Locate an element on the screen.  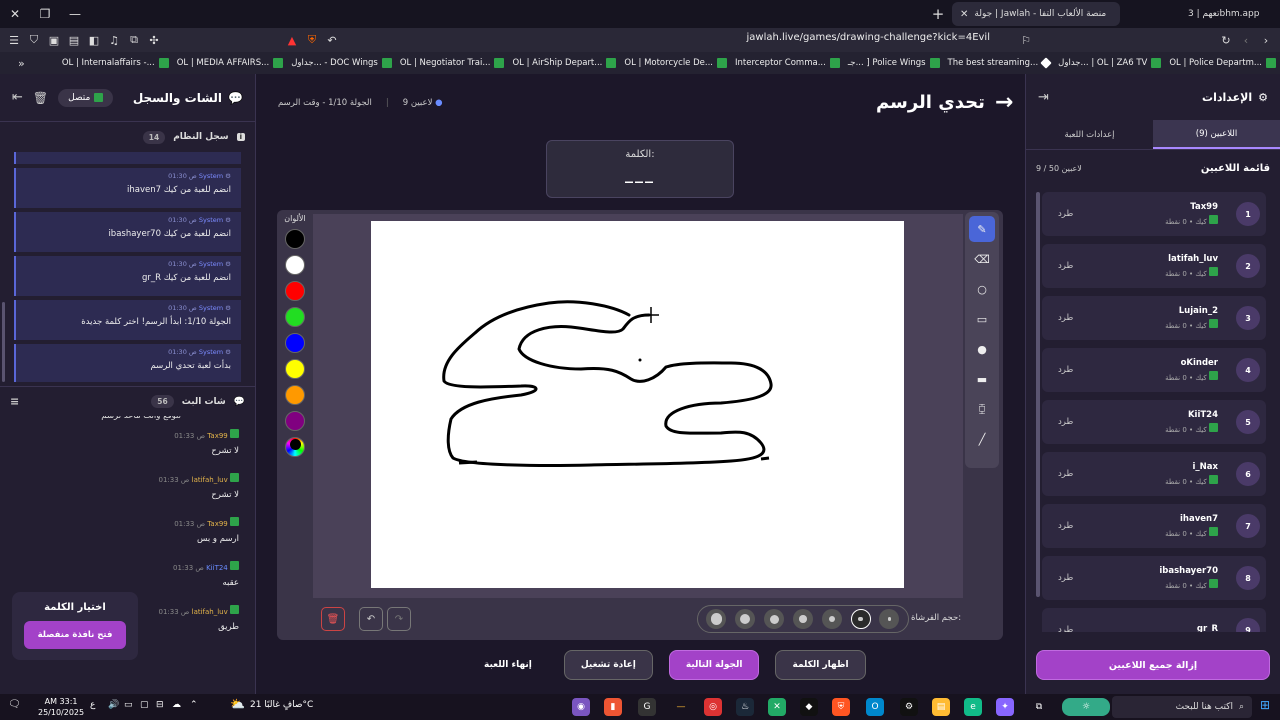
extensions-icon: ✣ is located at coordinates (154, 40).